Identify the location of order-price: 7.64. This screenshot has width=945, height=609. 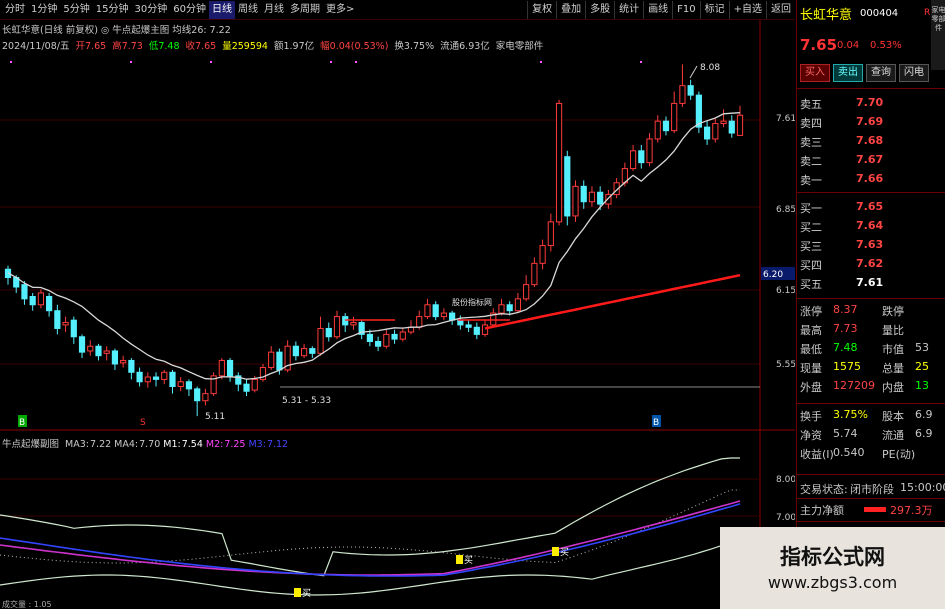
(870, 225).